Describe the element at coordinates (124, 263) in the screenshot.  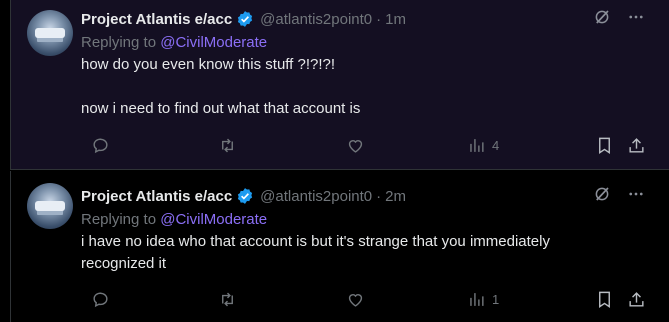
I see `tweet-text-line: recognized it` at that location.